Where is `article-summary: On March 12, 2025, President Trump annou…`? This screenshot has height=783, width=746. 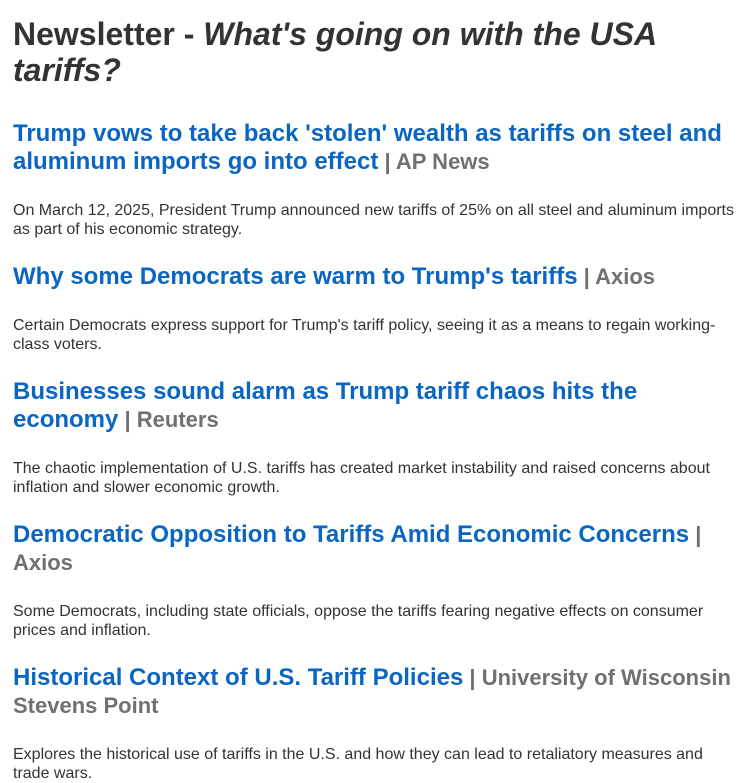 article-summary: On March 12, 2025, President Trump annou… is located at coordinates (373, 220).